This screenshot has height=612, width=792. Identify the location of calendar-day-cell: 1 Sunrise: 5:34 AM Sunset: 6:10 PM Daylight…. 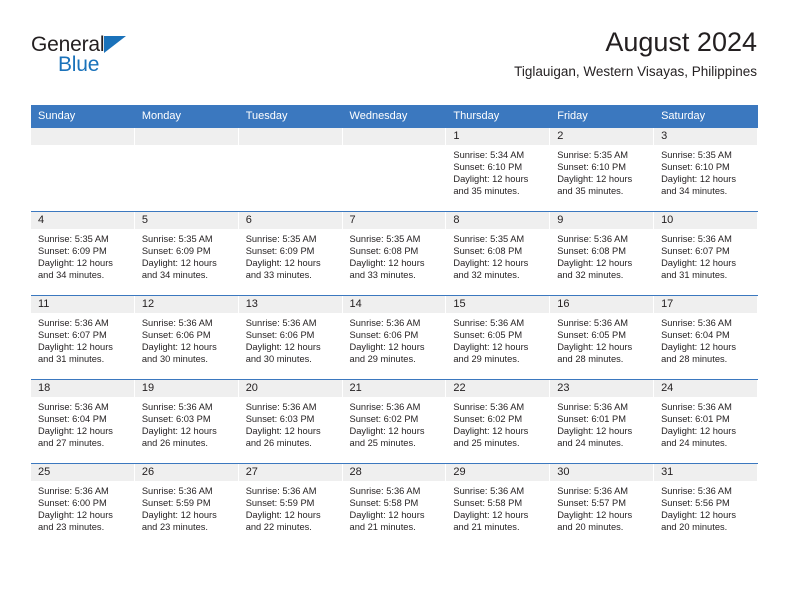
(498, 169).